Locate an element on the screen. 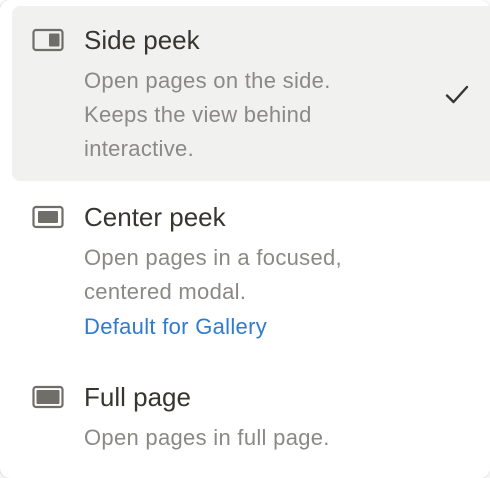 The width and height of the screenshot is (490, 478). full-page-icon is located at coordinates (48, 397).